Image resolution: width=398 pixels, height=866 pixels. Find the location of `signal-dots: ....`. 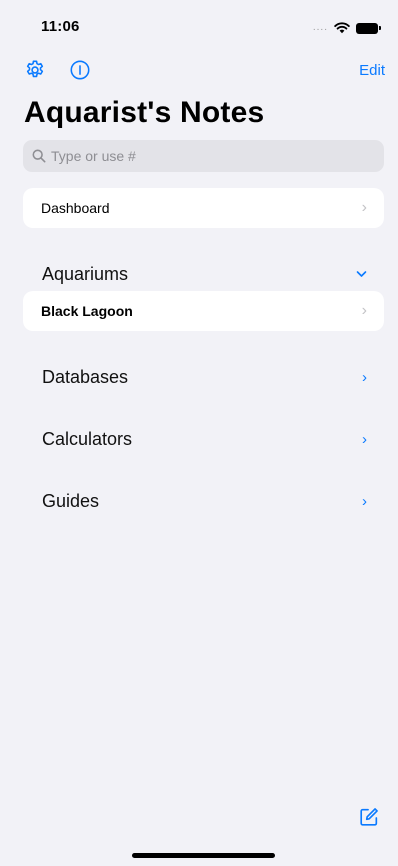

signal-dots: .... is located at coordinates (320, 27).